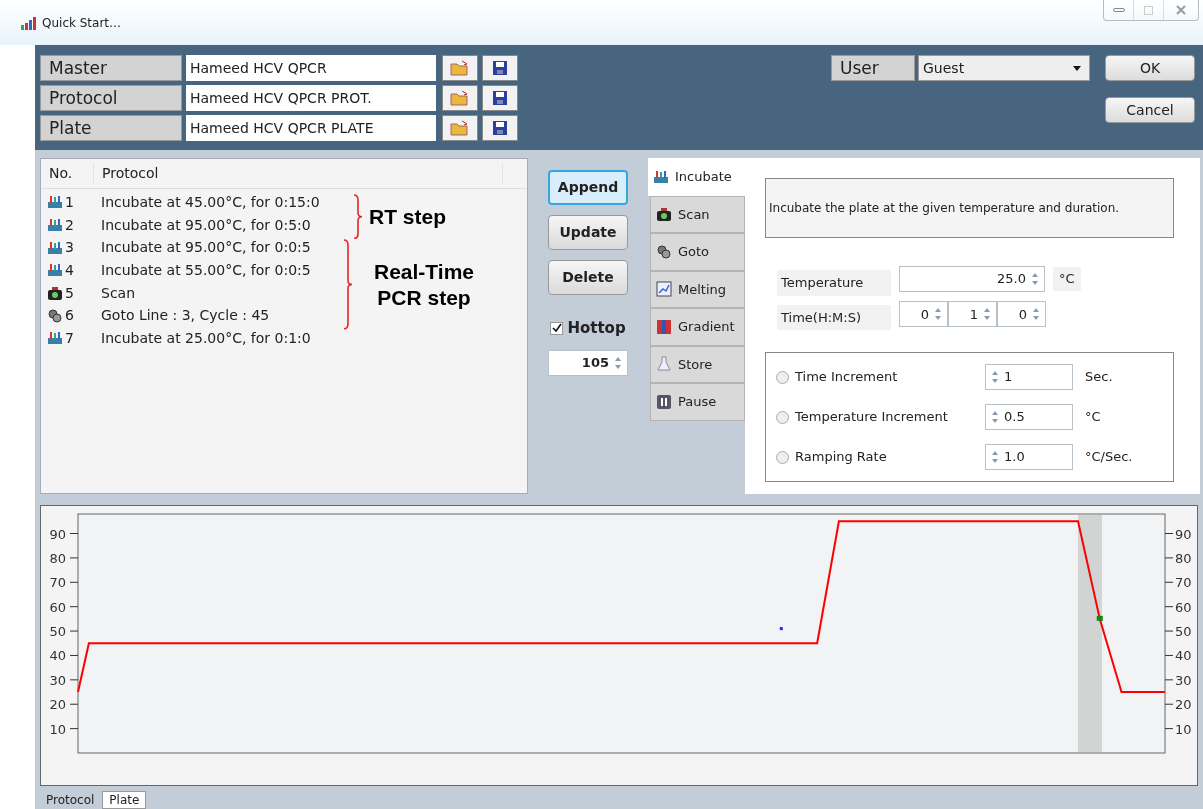 This screenshot has width=1203, height=809. What do you see at coordinates (111, 68) in the screenshot?
I see `field-label: Master` at bounding box center [111, 68].